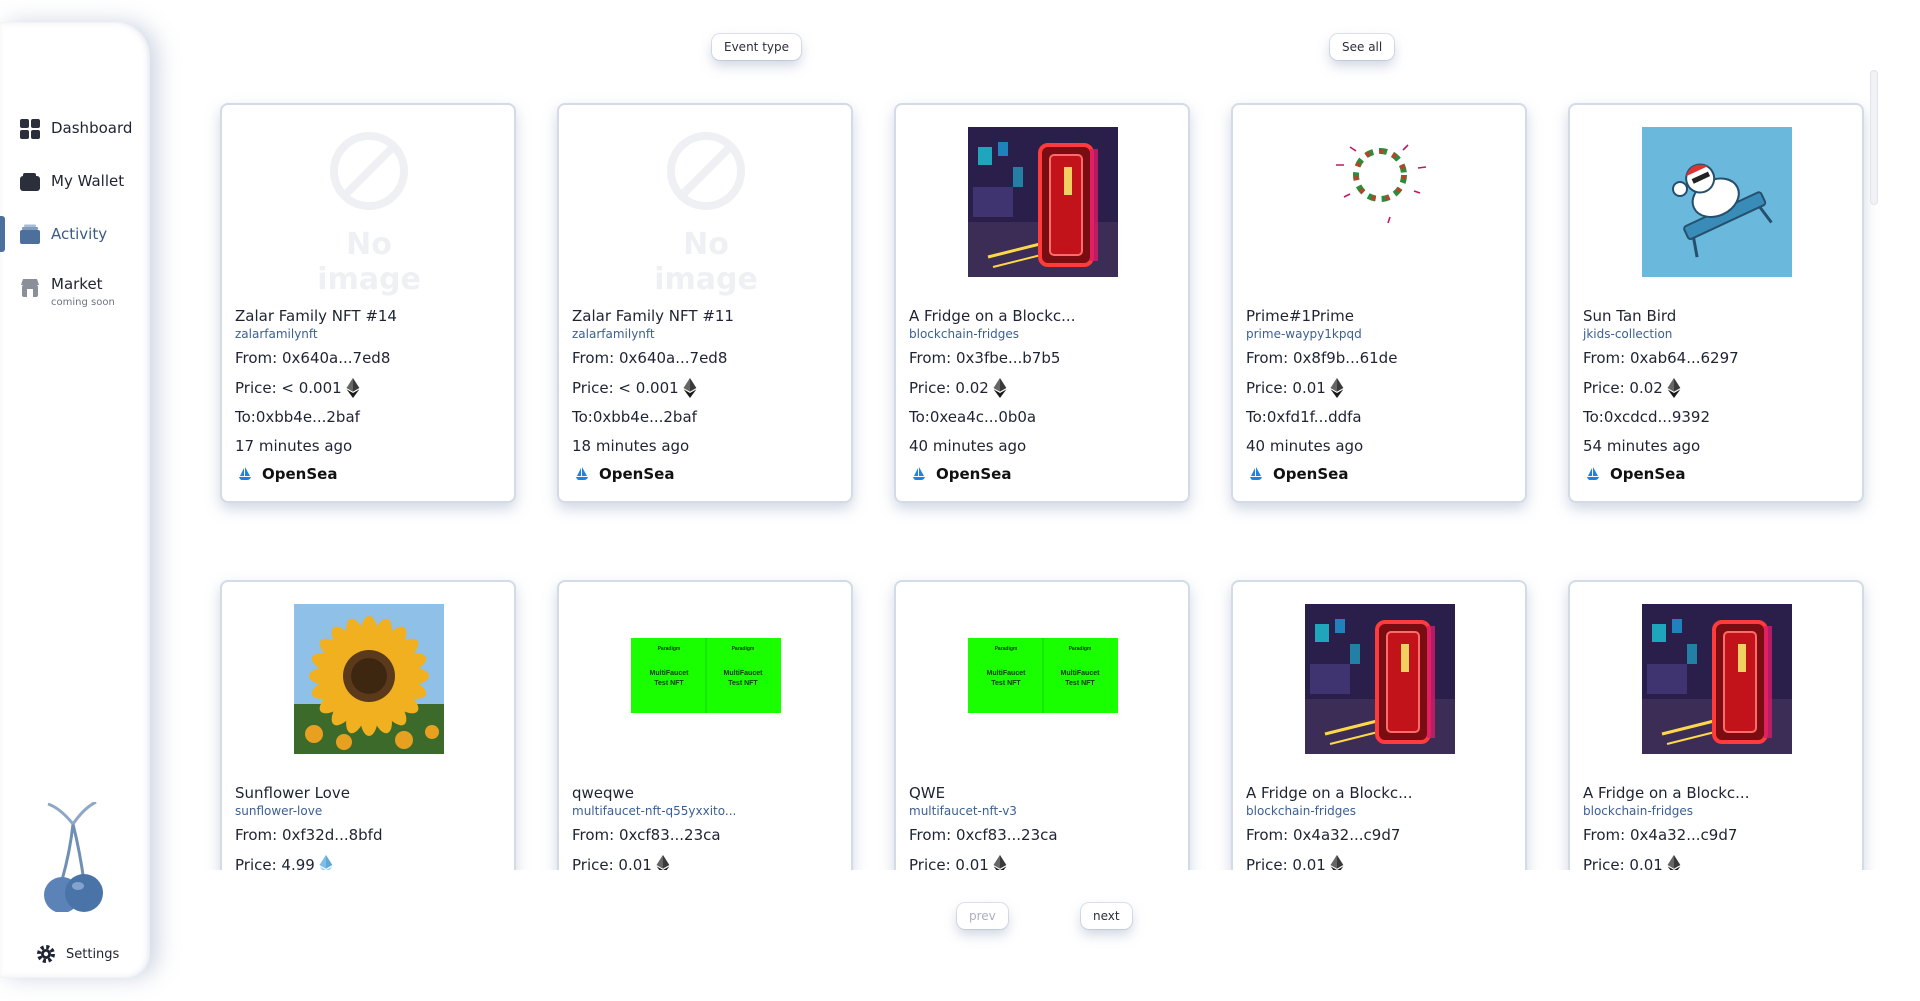  Describe the element at coordinates (603, 793) in the screenshot. I see `nft-title: qweqwe` at that location.